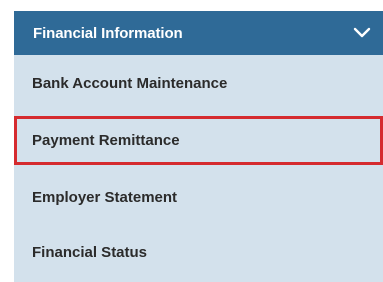  Describe the element at coordinates (108, 33) in the screenshot. I see `panel-title: Financial Information` at that location.